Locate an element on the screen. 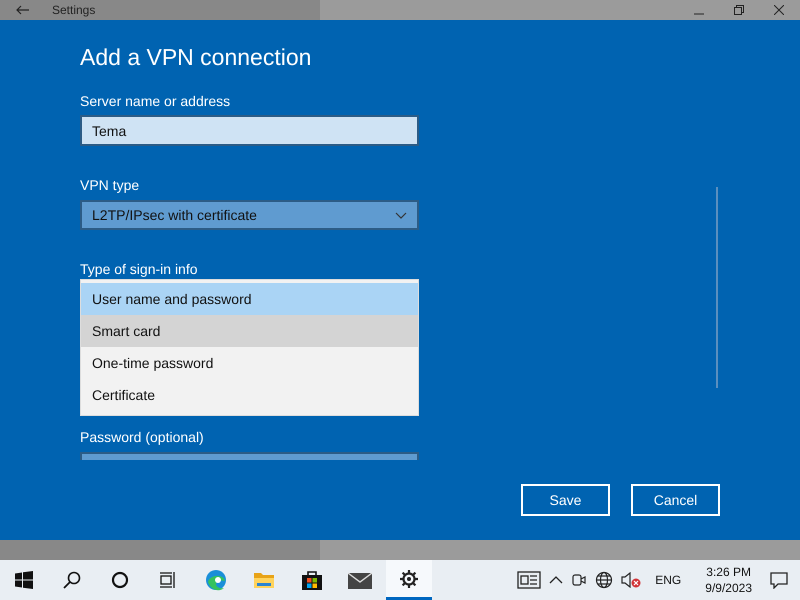 Image resolution: width=800 pixels, height=600 pixels. circle-icon is located at coordinates (120, 580).